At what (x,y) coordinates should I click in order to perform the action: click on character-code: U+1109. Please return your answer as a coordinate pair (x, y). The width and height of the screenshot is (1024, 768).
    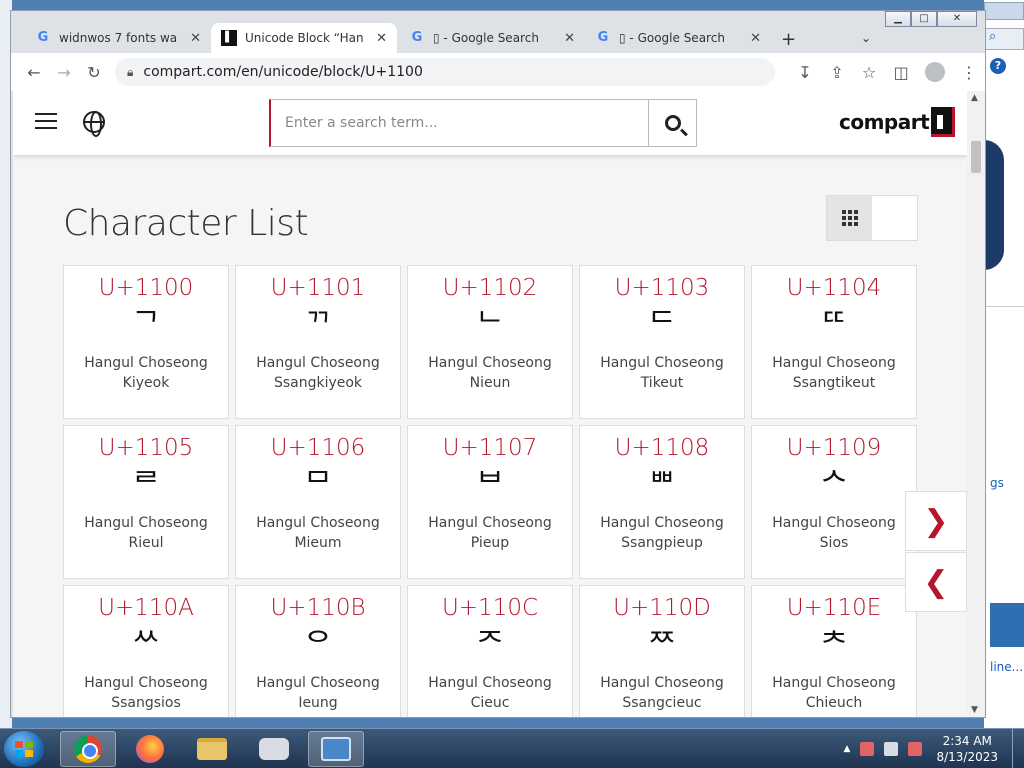
    Looking at the image, I should click on (834, 448).